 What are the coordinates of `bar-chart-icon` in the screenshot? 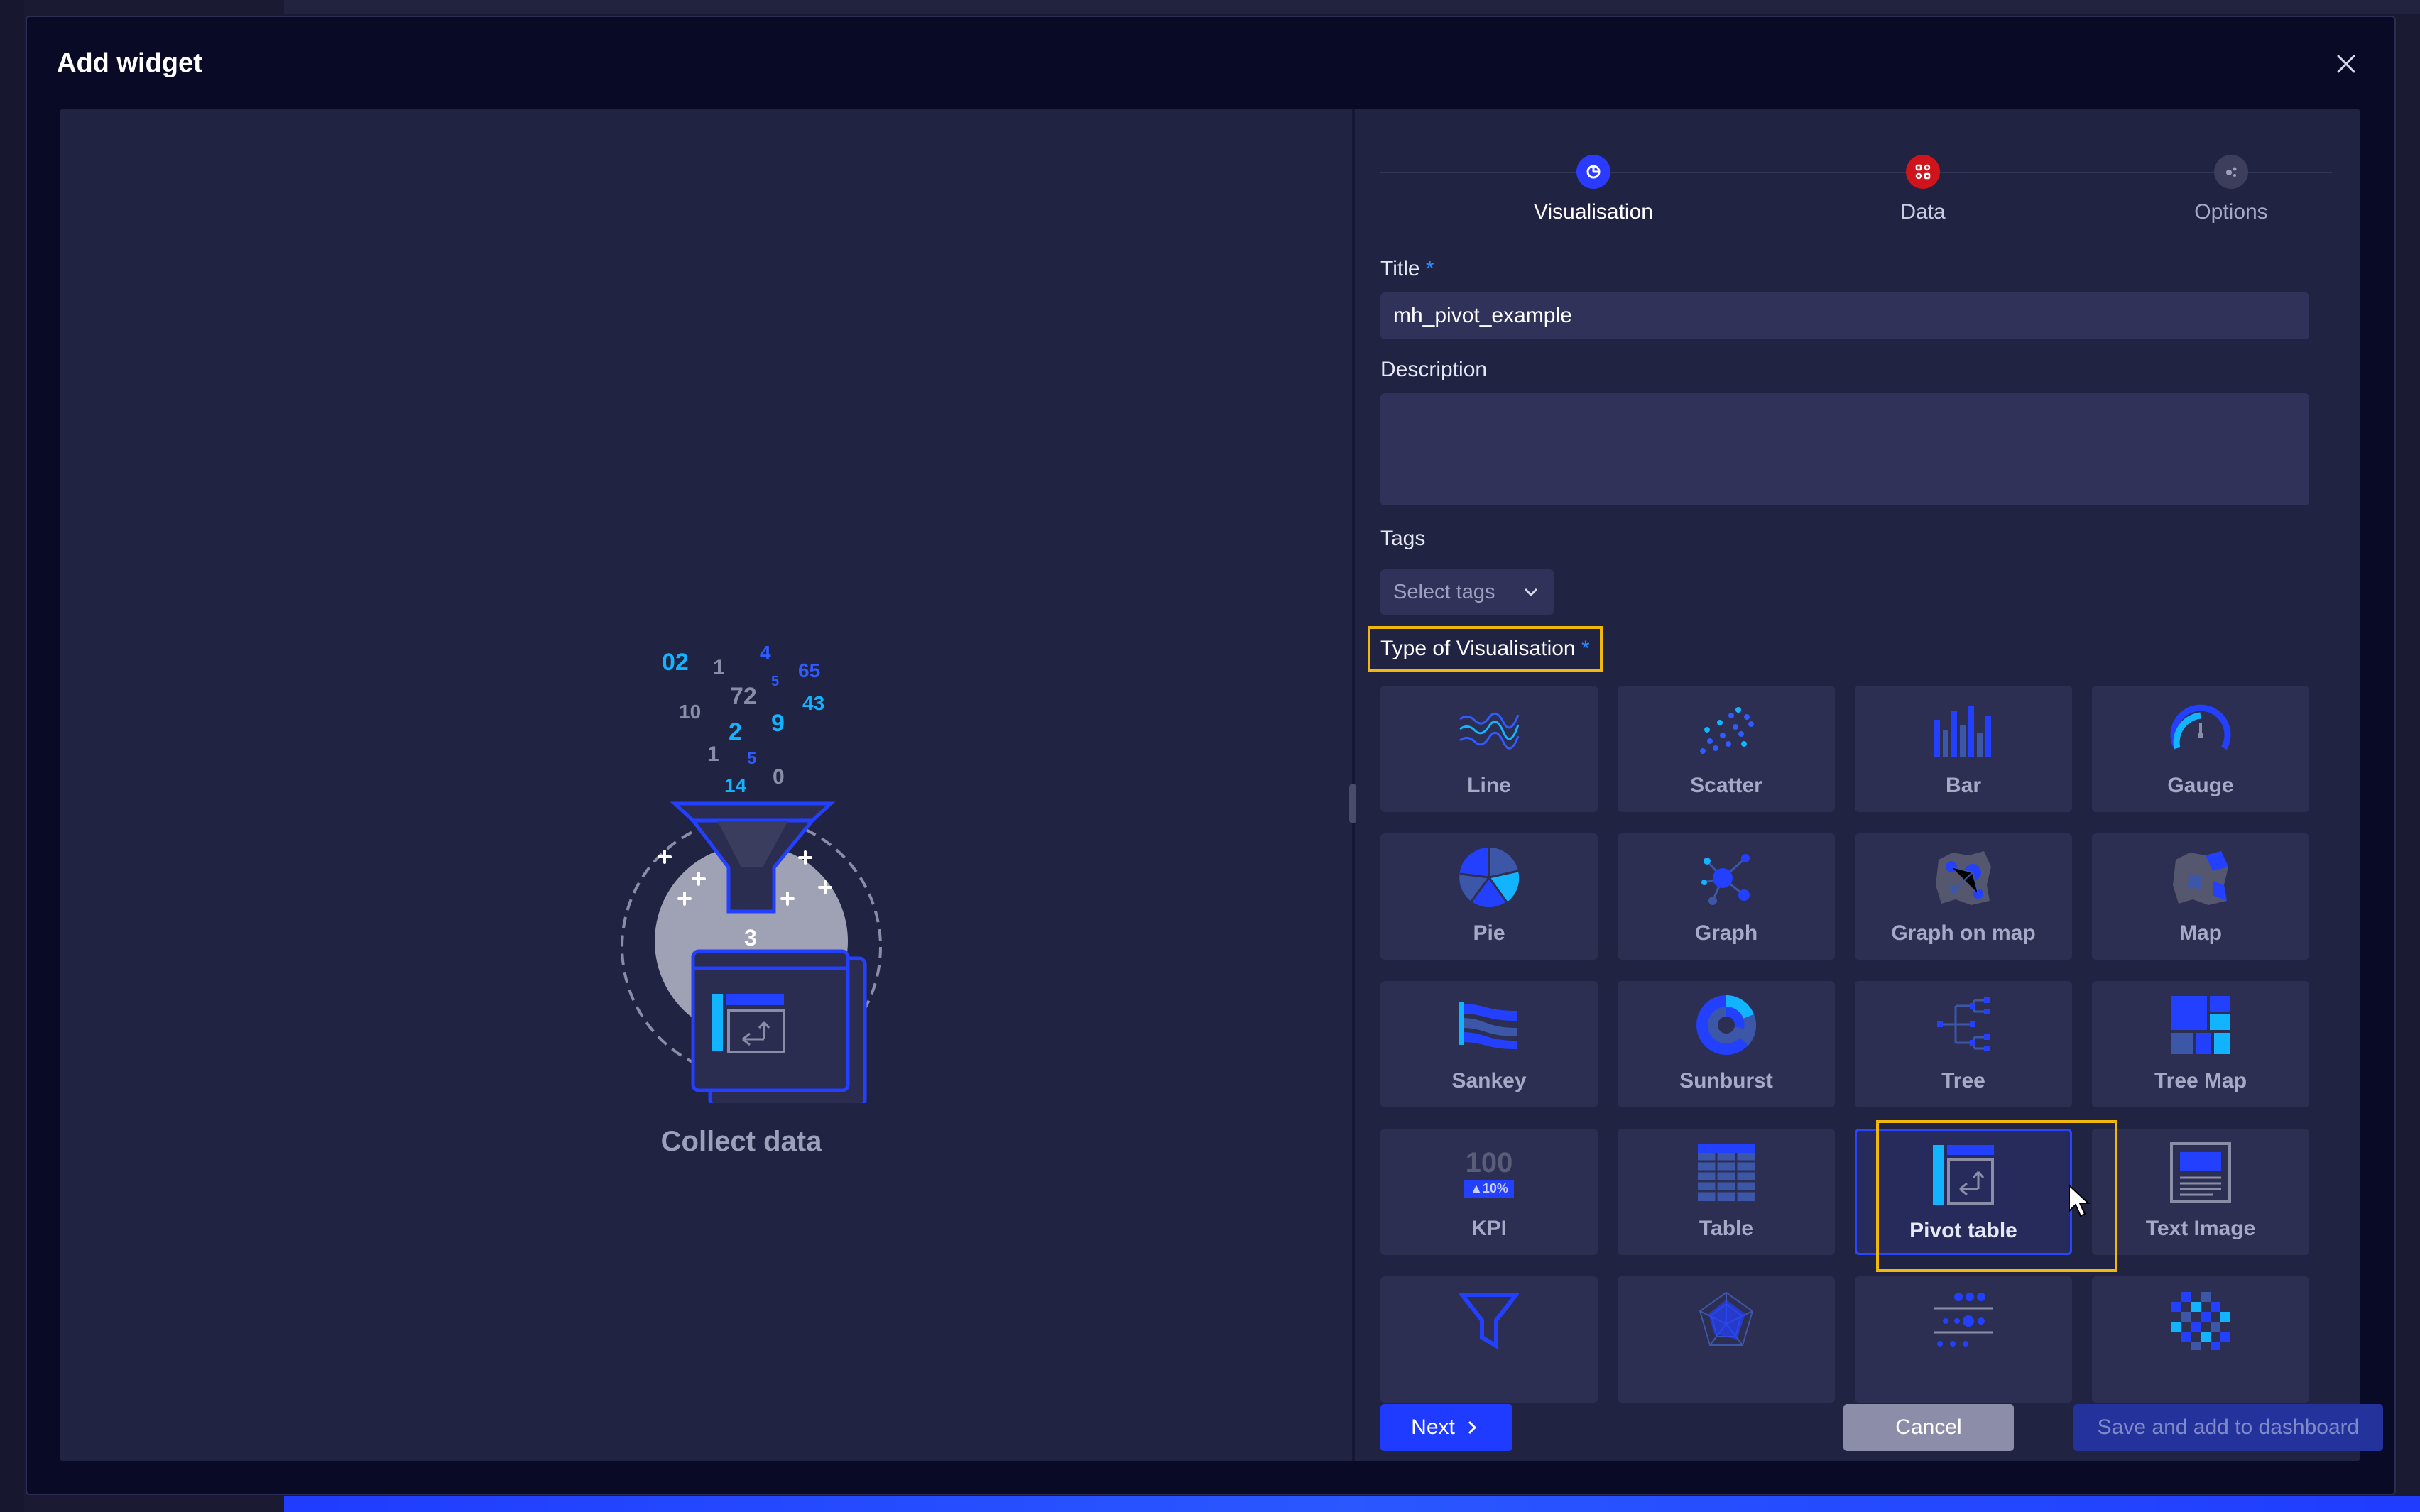 It's located at (1962, 731).